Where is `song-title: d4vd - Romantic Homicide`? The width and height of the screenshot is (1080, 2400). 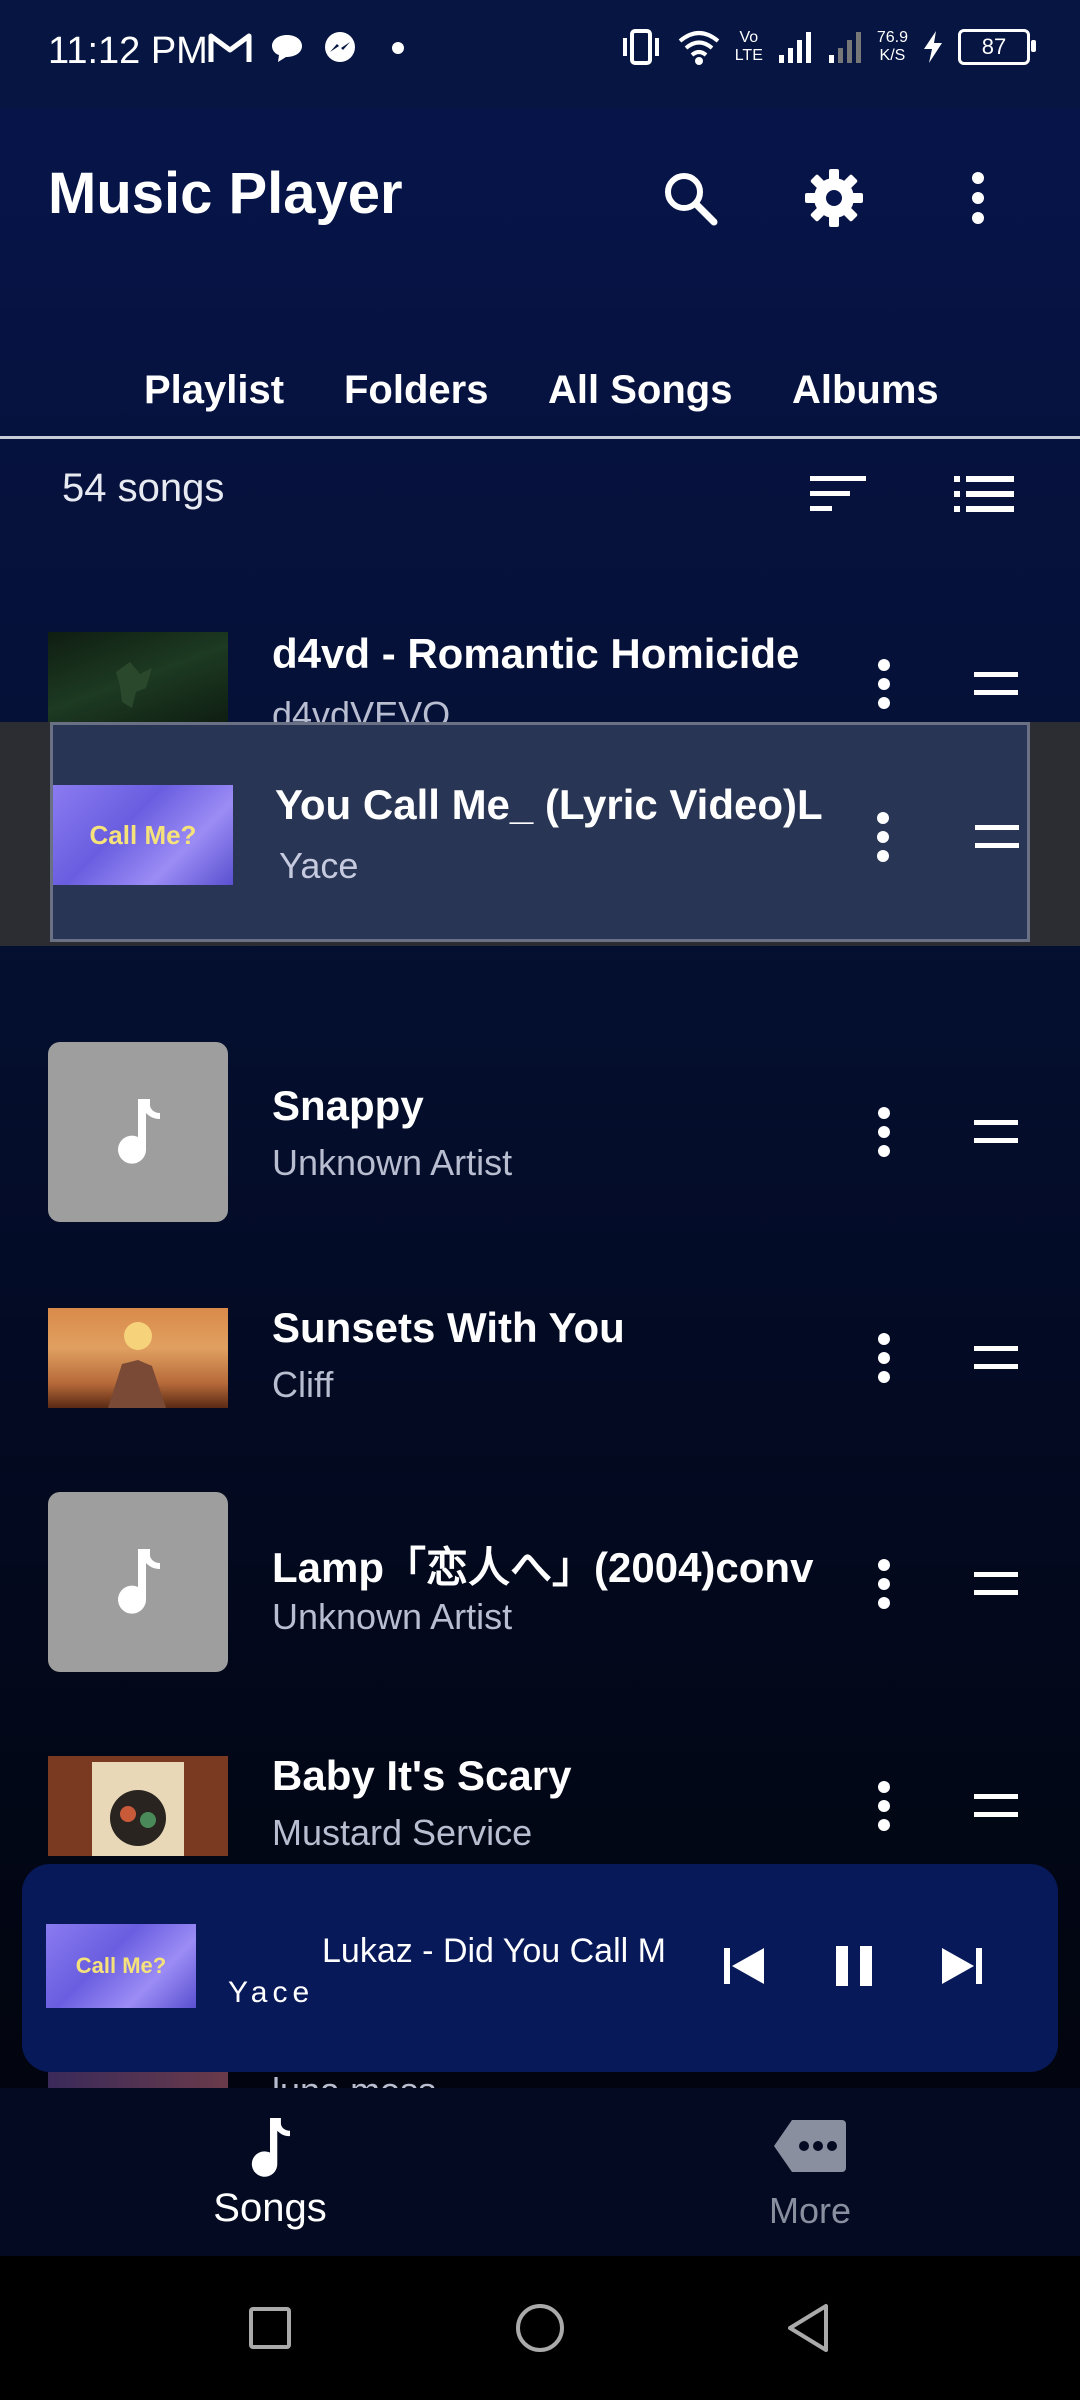 song-title: d4vd - Romantic Homicide is located at coordinates (536, 653).